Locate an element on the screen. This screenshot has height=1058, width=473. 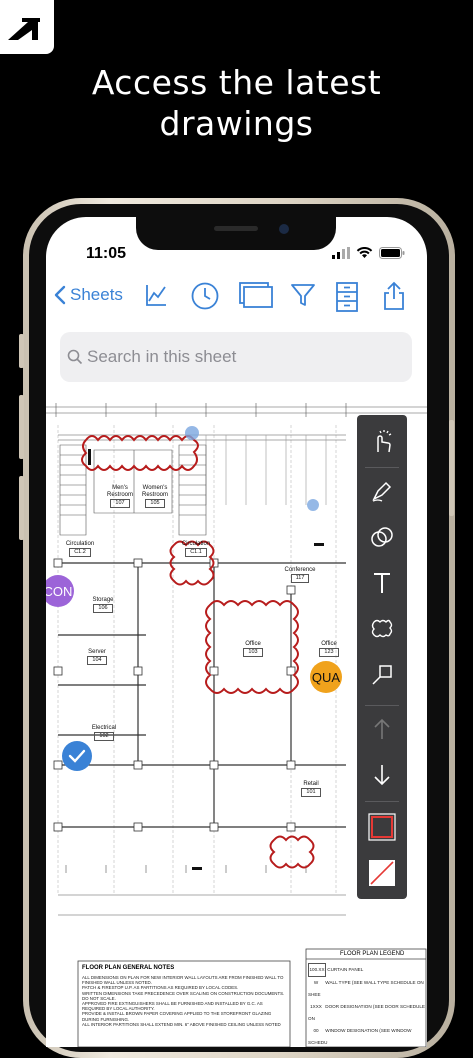
sheets-compare-icon is located at coordinates (256, 296).